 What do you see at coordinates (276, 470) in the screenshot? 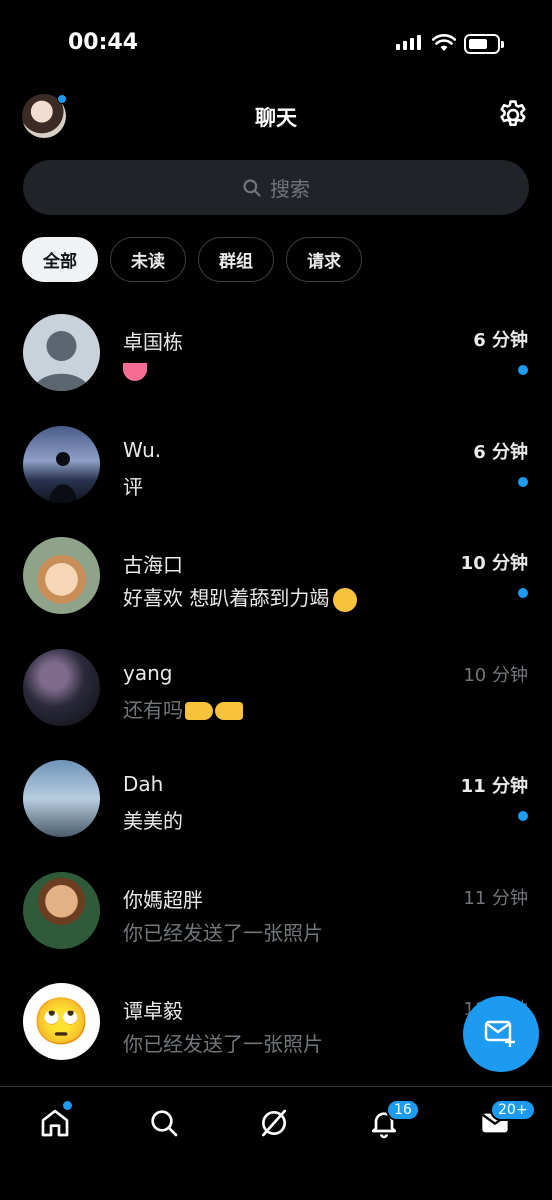
I see `chat-row: Wu. 评 6 分钟` at bounding box center [276, 470].